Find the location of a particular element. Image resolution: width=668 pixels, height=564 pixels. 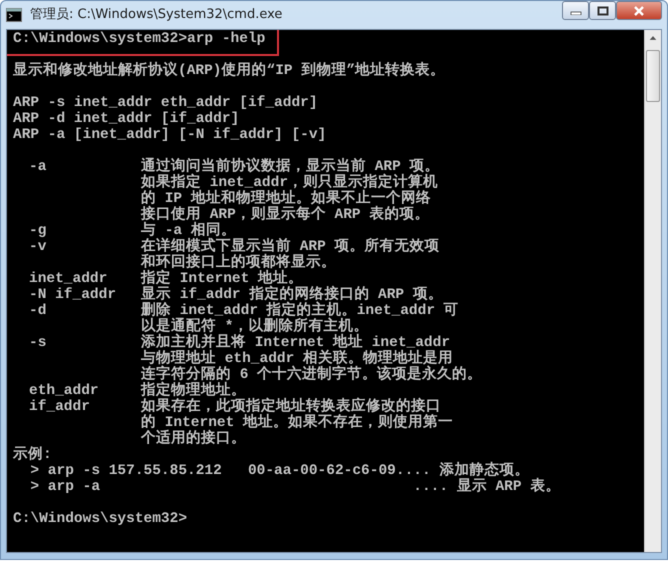

option-name: -d is located at coordinates (37, 311).